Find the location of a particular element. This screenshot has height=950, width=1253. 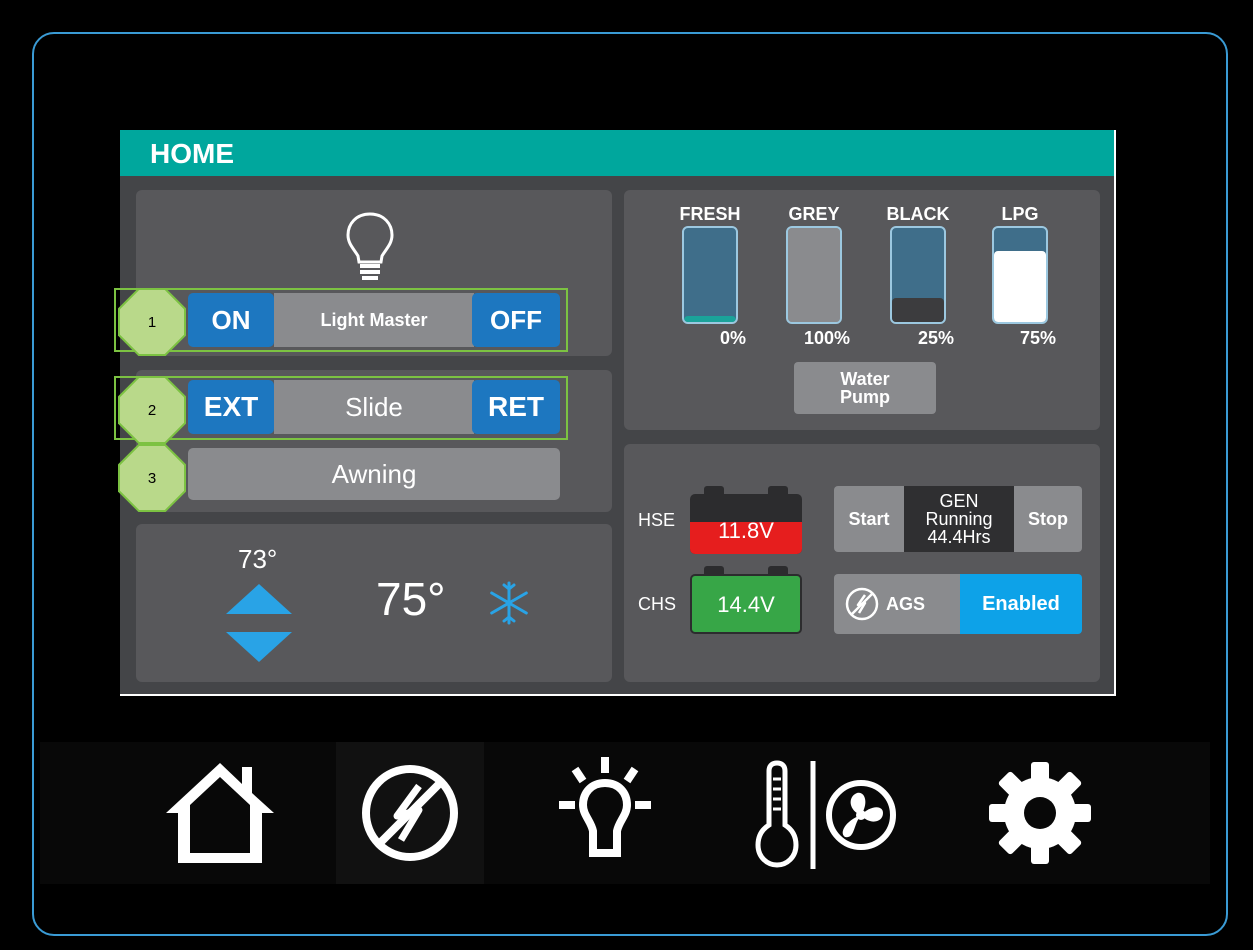

generator-status: GEN Running 44.4Hrs is located at coordinates (959, 519).